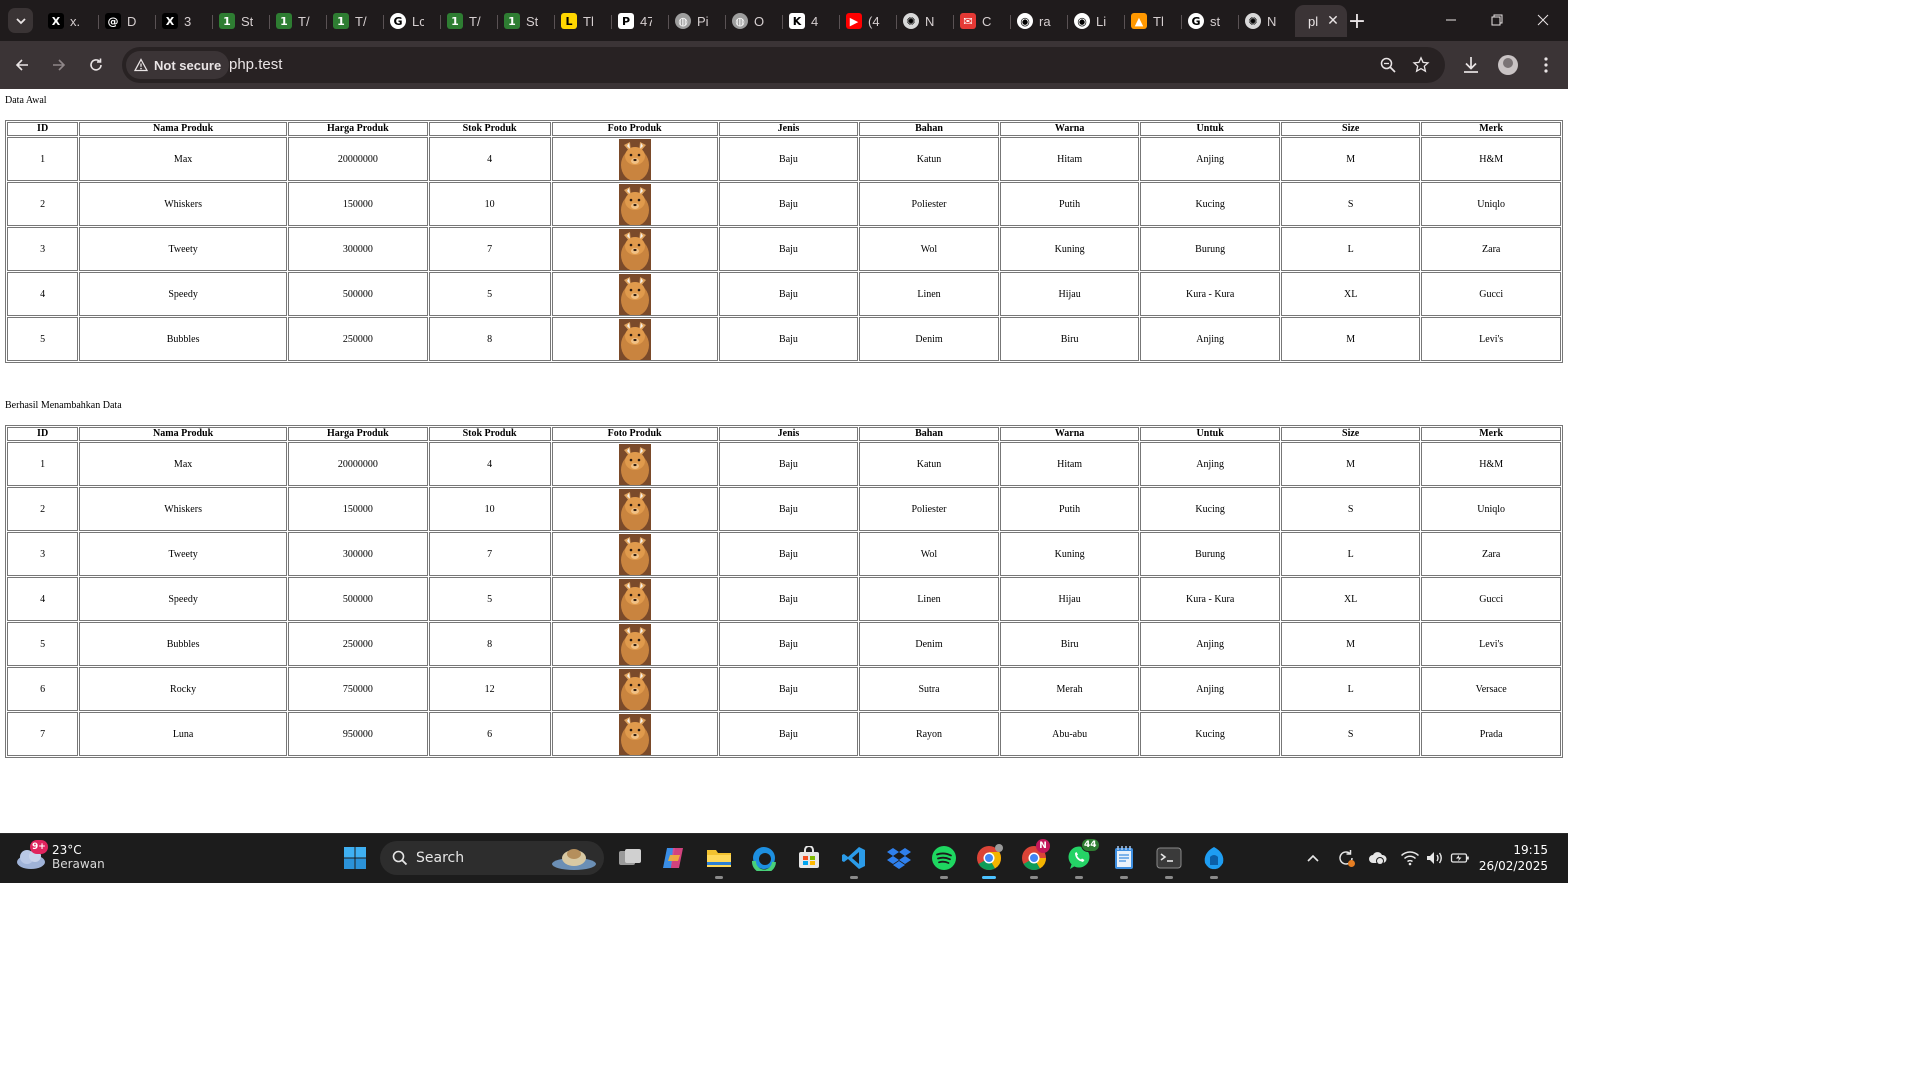 This screenshot has height=1080, width=1920. I want to click on table-cell: Levi's, so click(1491, 644).